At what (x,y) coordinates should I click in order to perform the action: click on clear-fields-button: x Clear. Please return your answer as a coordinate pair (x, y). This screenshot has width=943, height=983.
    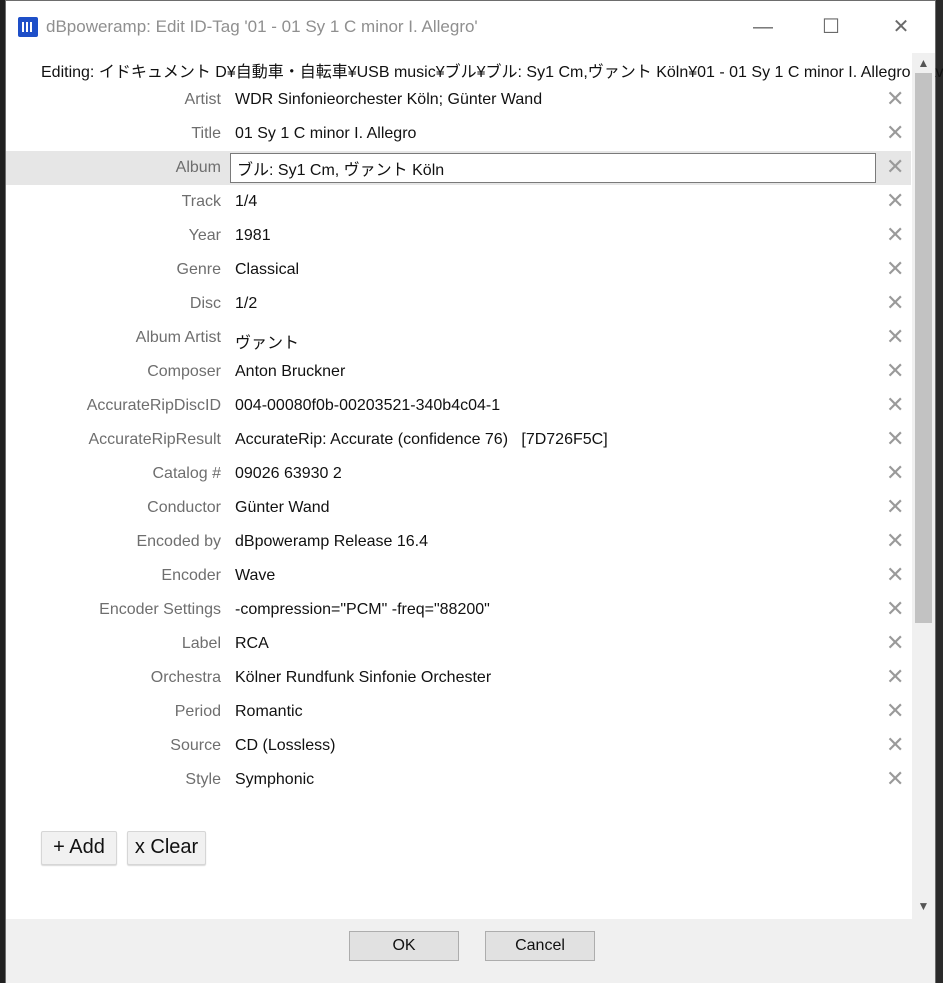
    Looking at the image, I should click on (166, 848).